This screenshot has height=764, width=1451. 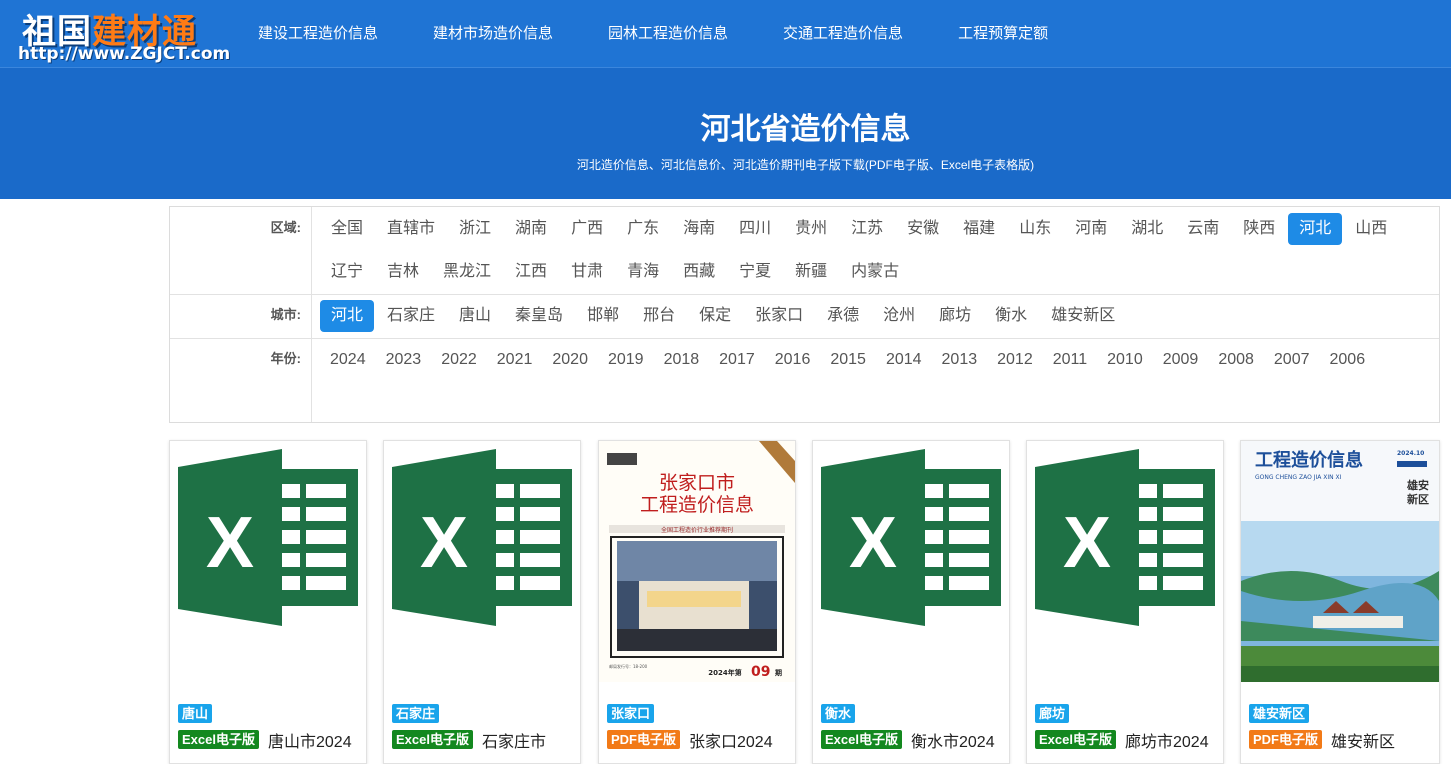 I want to click on region-option: 山东, so click(x=1035, y=229).